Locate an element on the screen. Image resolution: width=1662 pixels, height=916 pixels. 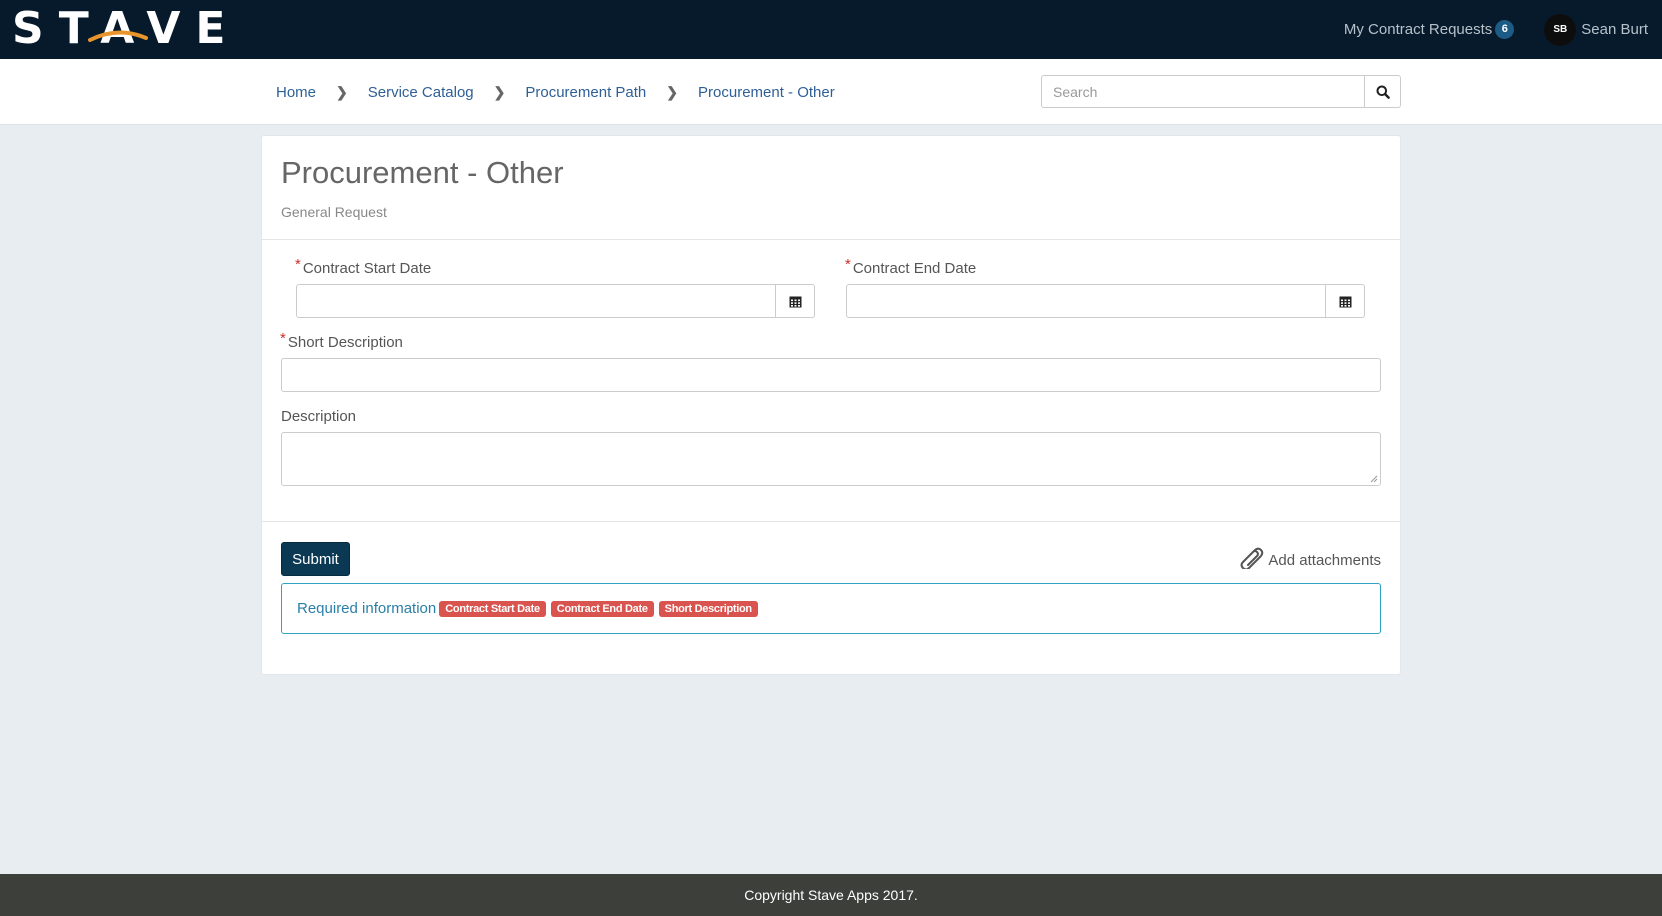
page-subtitle: General Request is located at coordinates (334, 212).